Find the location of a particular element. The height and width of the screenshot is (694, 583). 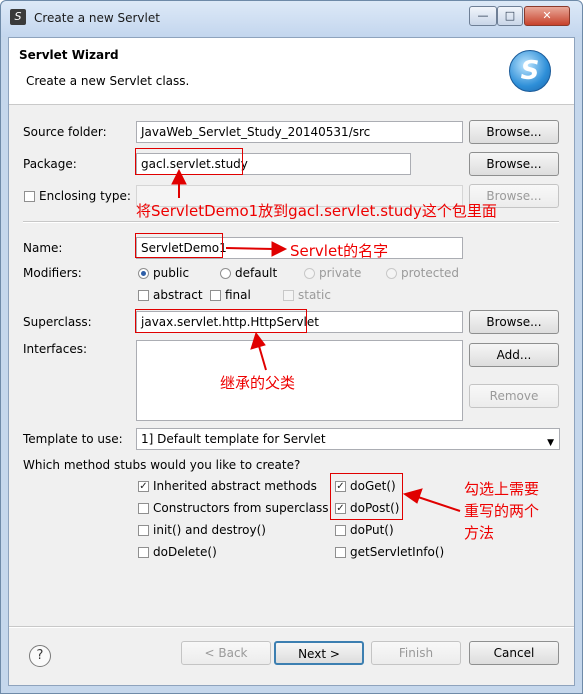

methods-arrowhead-icon is located at coordinates (412, 496).